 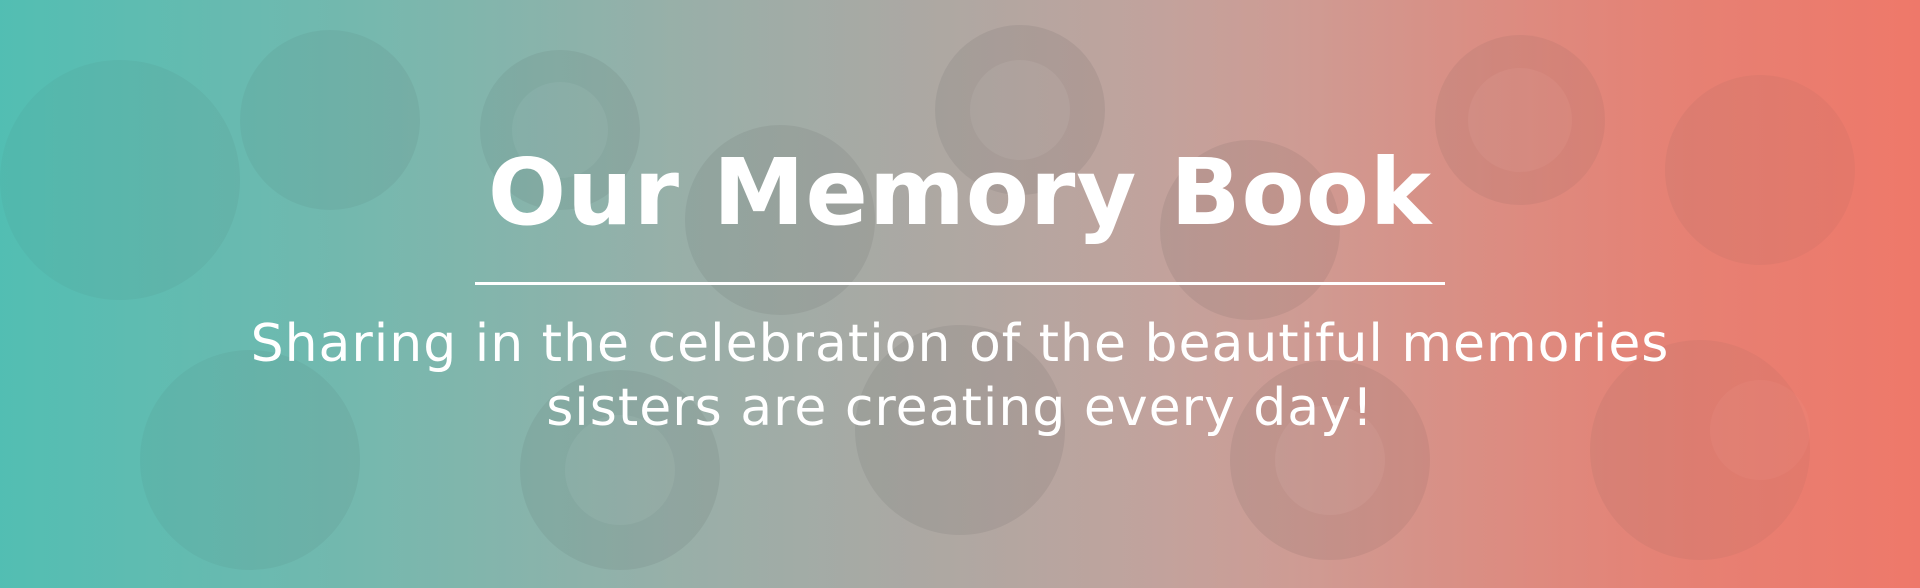 I want to click on page-title: Our Memory Book, so click(x=960, y=192).